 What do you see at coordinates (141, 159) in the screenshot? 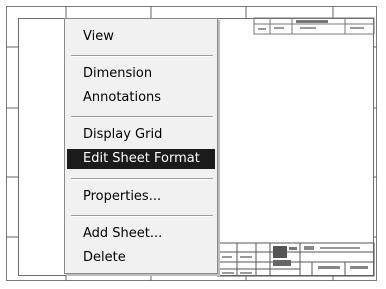
I see `menu-item-edit-sheet-format: Edit Sheet Format` at bounding box center [141, 159].